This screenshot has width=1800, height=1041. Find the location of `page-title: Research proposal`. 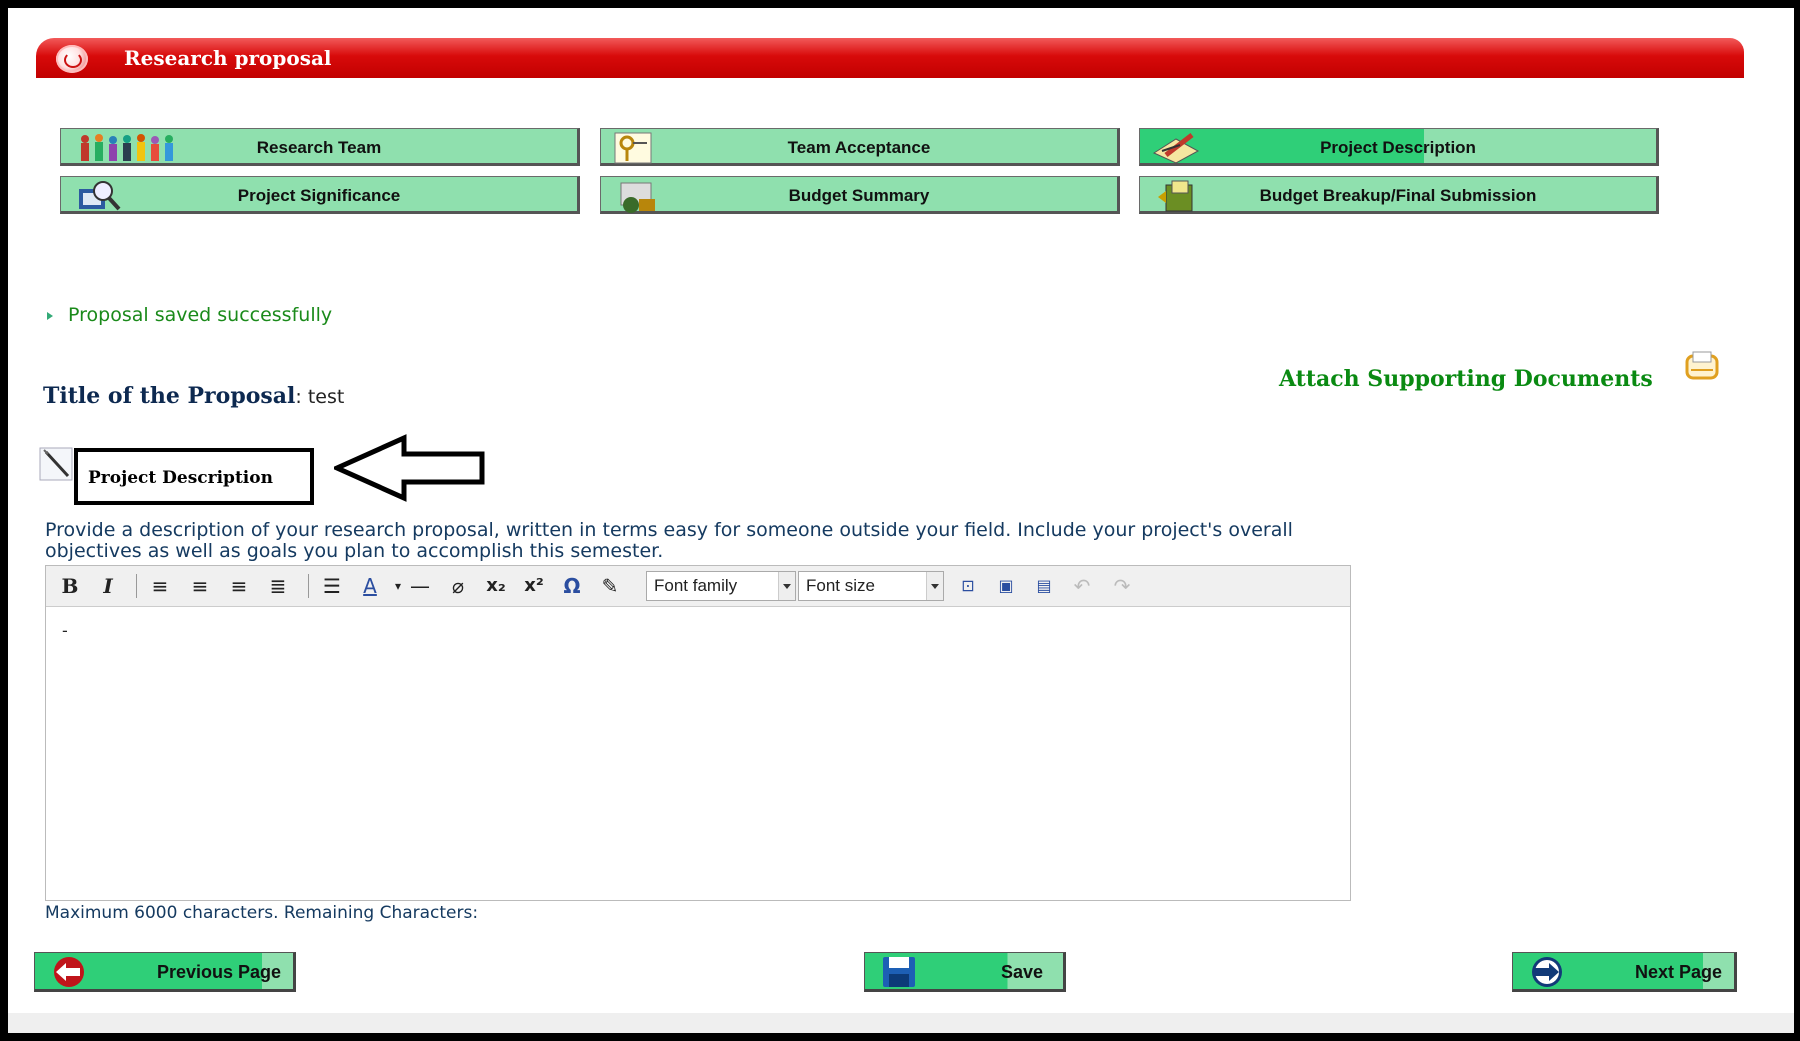

page-title: Research proposal is located at coordinates (228, 58).